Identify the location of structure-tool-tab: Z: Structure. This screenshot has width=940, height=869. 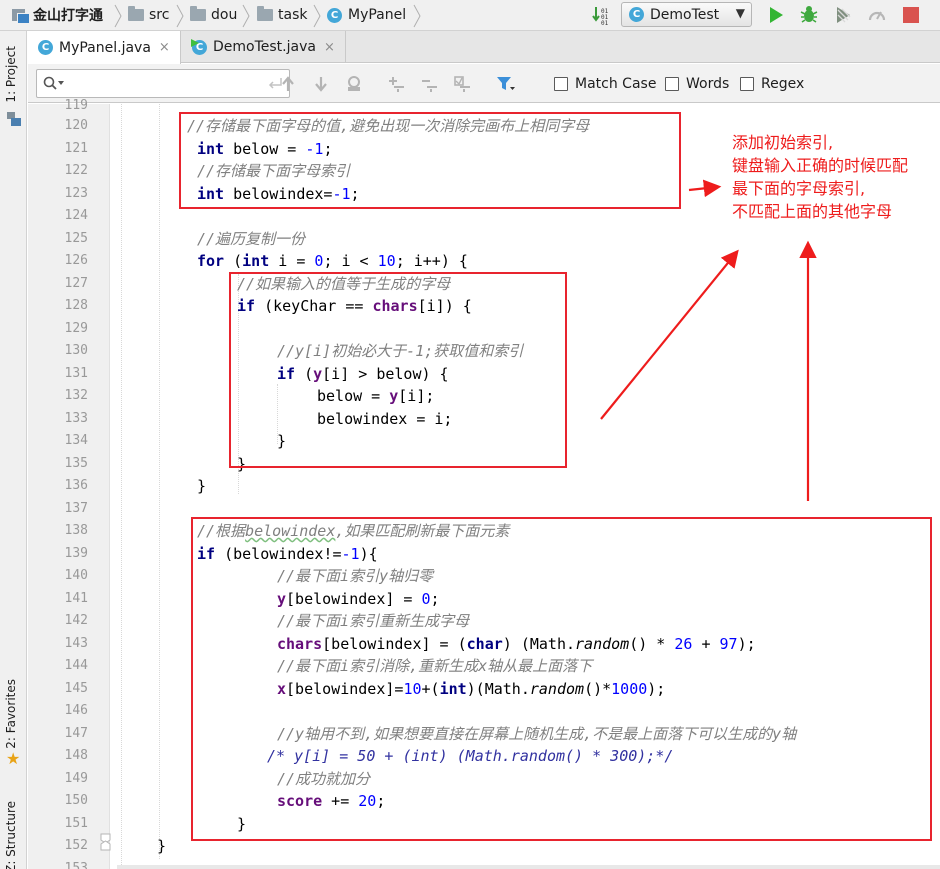
(11, 835).